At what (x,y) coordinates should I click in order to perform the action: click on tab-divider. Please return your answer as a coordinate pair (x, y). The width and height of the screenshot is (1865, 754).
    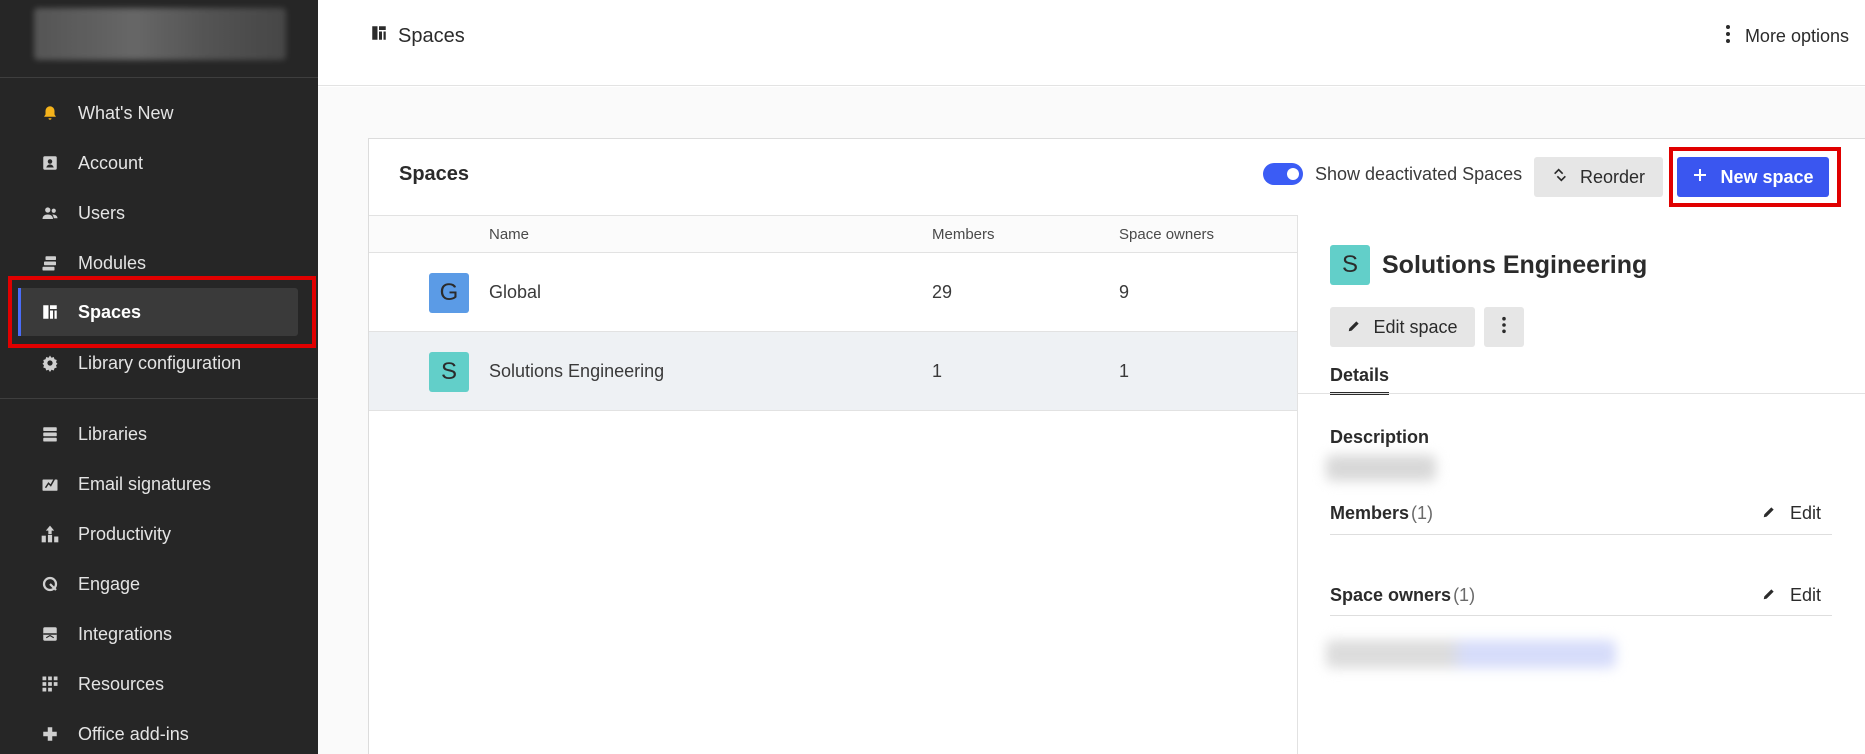
    Looking at the image, I should click on (1581, 393).